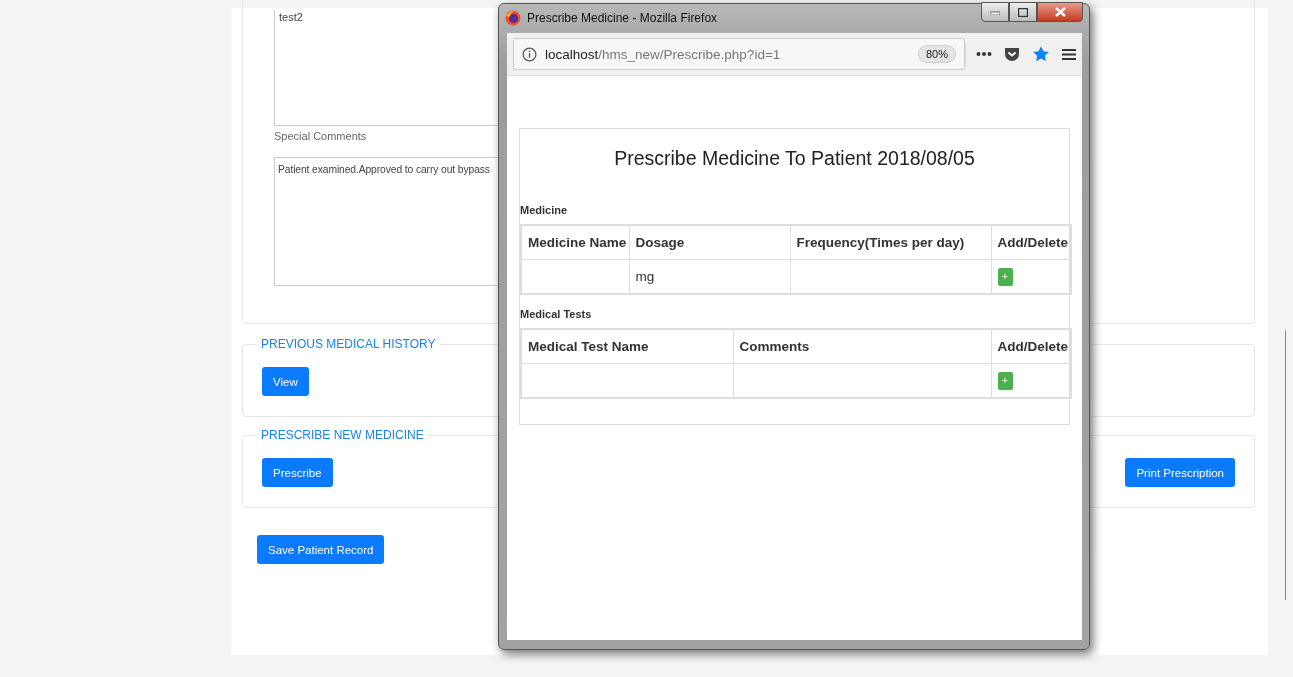  Describe the element at coordinates (936, 54) in the screenshot. I see `zoom-badge: 80%` at that location.